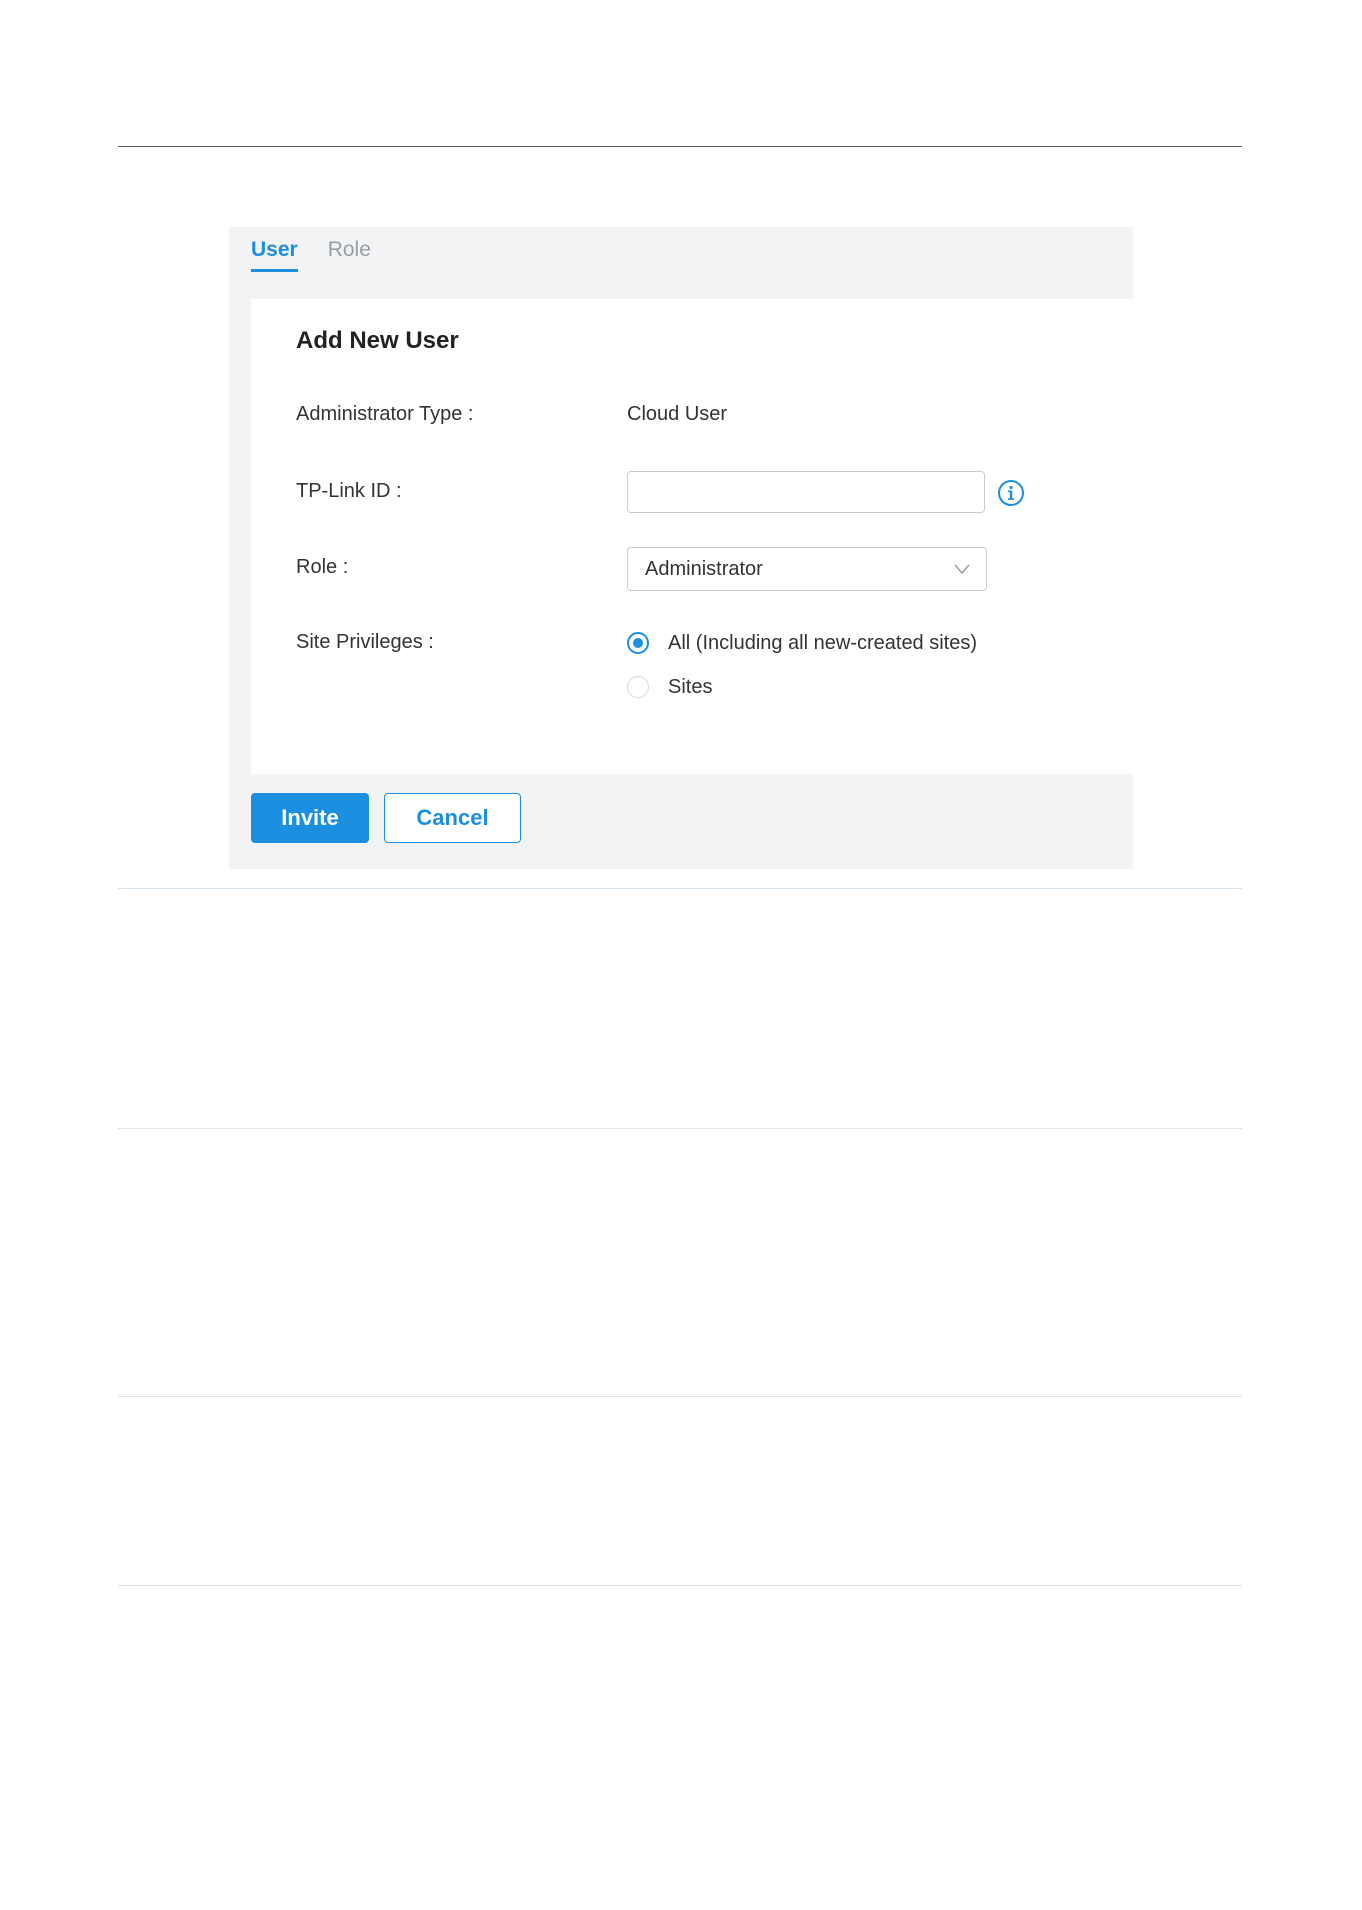 The height and width of the screenshot is (1910, 1362). Describe the element at coordinates (690, 686) in the screenshot. I see `radio-sites-label: Sites` at that location.